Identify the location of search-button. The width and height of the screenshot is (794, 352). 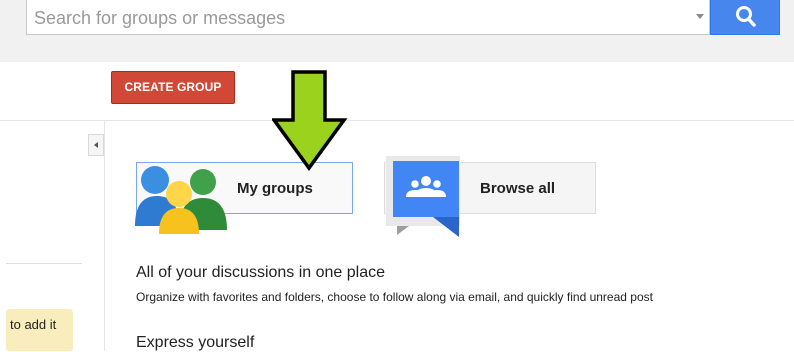
(745, 17).